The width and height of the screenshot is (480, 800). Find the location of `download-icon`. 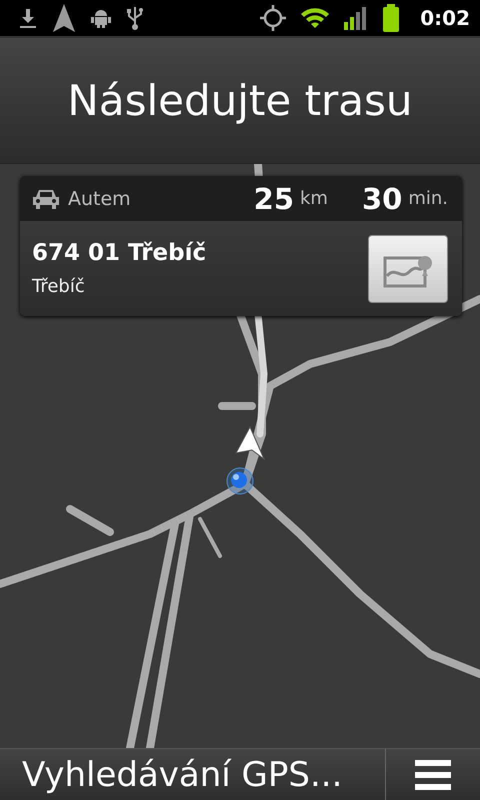

download-icon is located at coordinates (28, 18).